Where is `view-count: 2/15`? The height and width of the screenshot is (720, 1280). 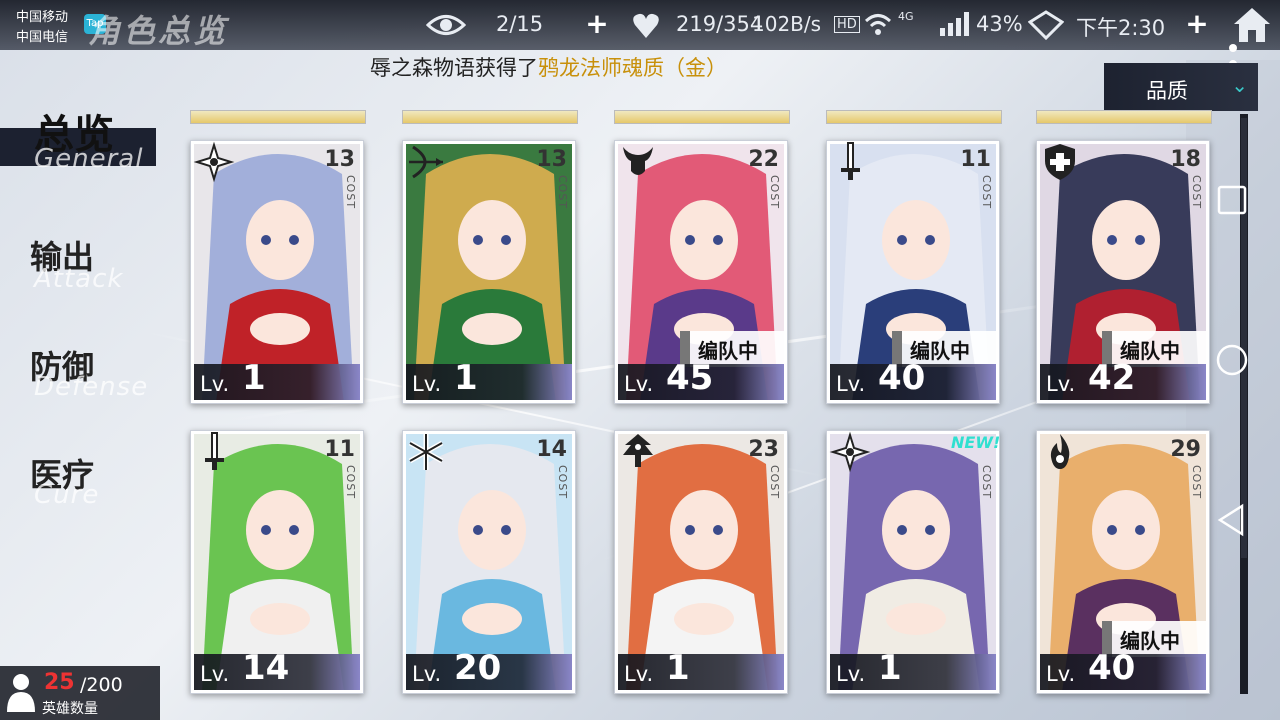 view-count: 2/15 is located at coordinates (520, 24).